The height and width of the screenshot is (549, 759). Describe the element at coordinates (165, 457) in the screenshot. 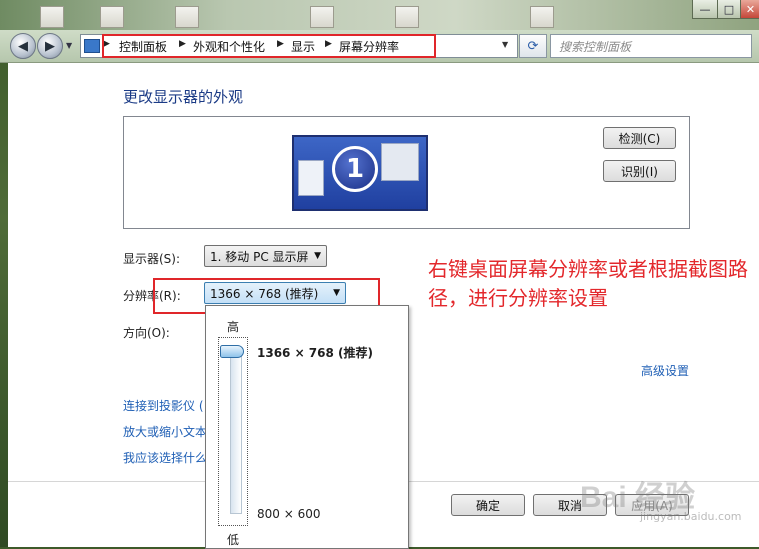

I see `which-settings-link: 我应该选择什么` at that location.